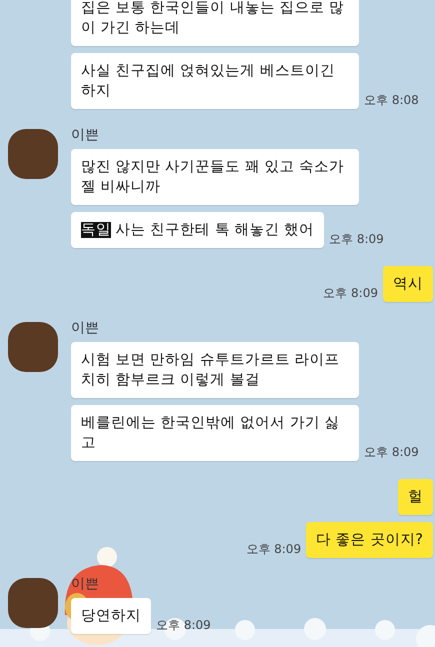 This screenshot has height=647, width=435. I want to click on message-bubble: 당연하지, so click(111, 616).